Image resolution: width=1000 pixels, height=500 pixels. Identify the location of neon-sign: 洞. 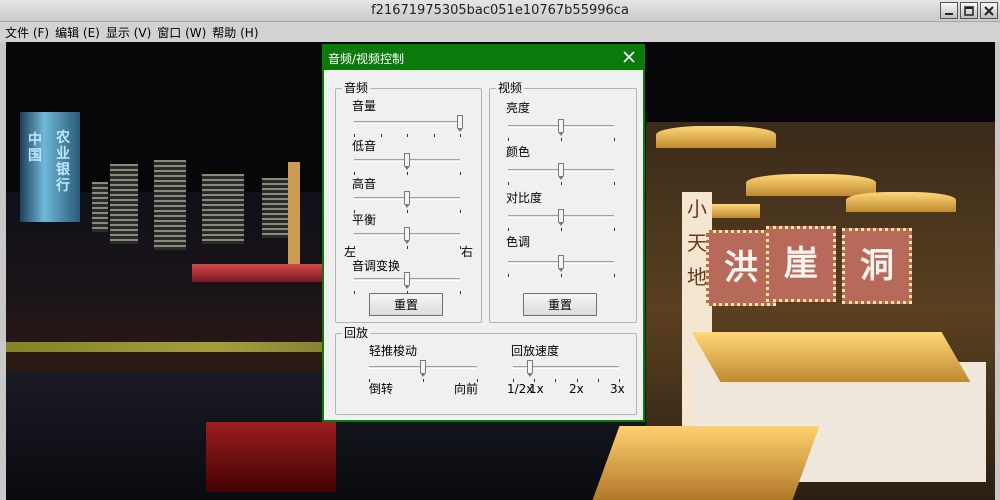
(877, 266).